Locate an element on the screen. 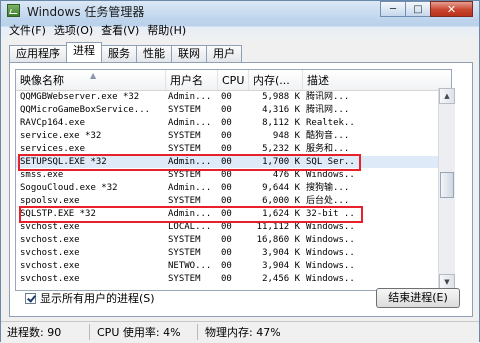 Image resolution: width=480 pixels, height=343 pixels. highlight-box-setupsql is located at coordinates (189, 162).